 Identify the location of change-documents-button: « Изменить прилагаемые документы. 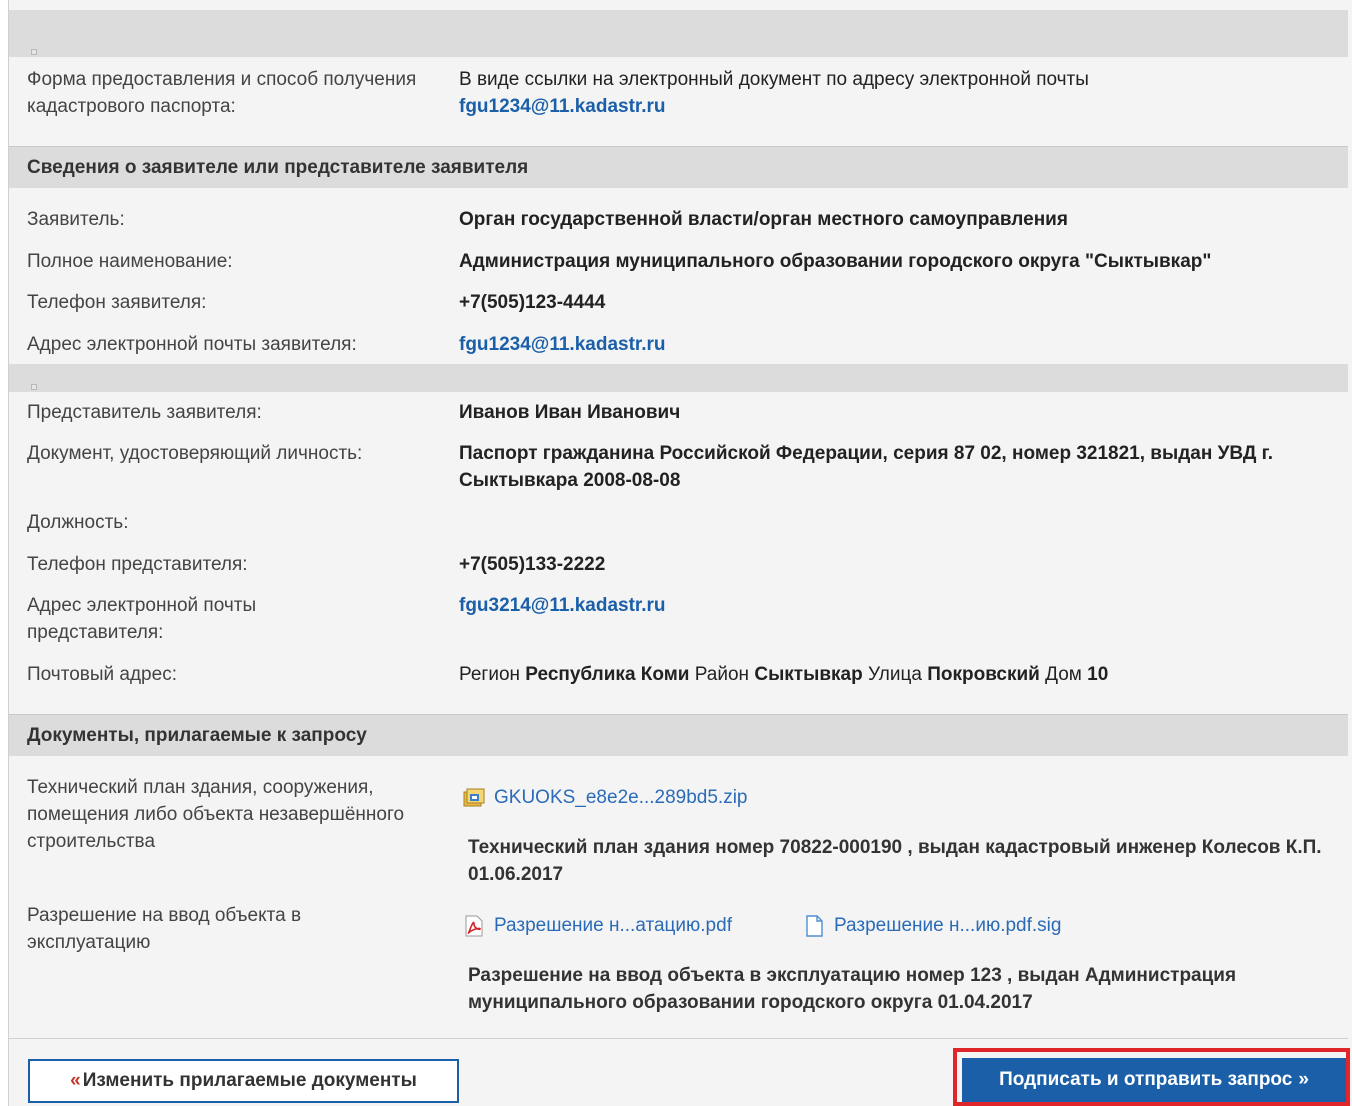
(243, 1081).